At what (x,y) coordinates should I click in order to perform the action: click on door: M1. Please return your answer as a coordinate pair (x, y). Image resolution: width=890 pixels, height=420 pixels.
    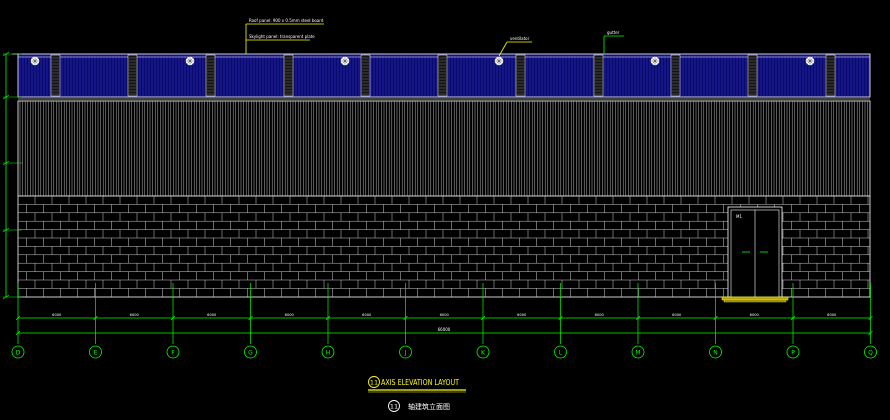
    Looking at the image, I should click on (755, 254).